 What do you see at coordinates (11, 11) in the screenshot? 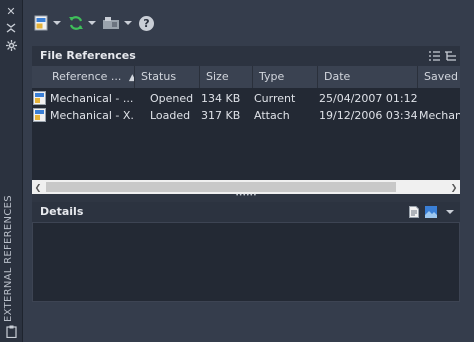
I see `close-icon: ✕` at bounding box center [11, 11].